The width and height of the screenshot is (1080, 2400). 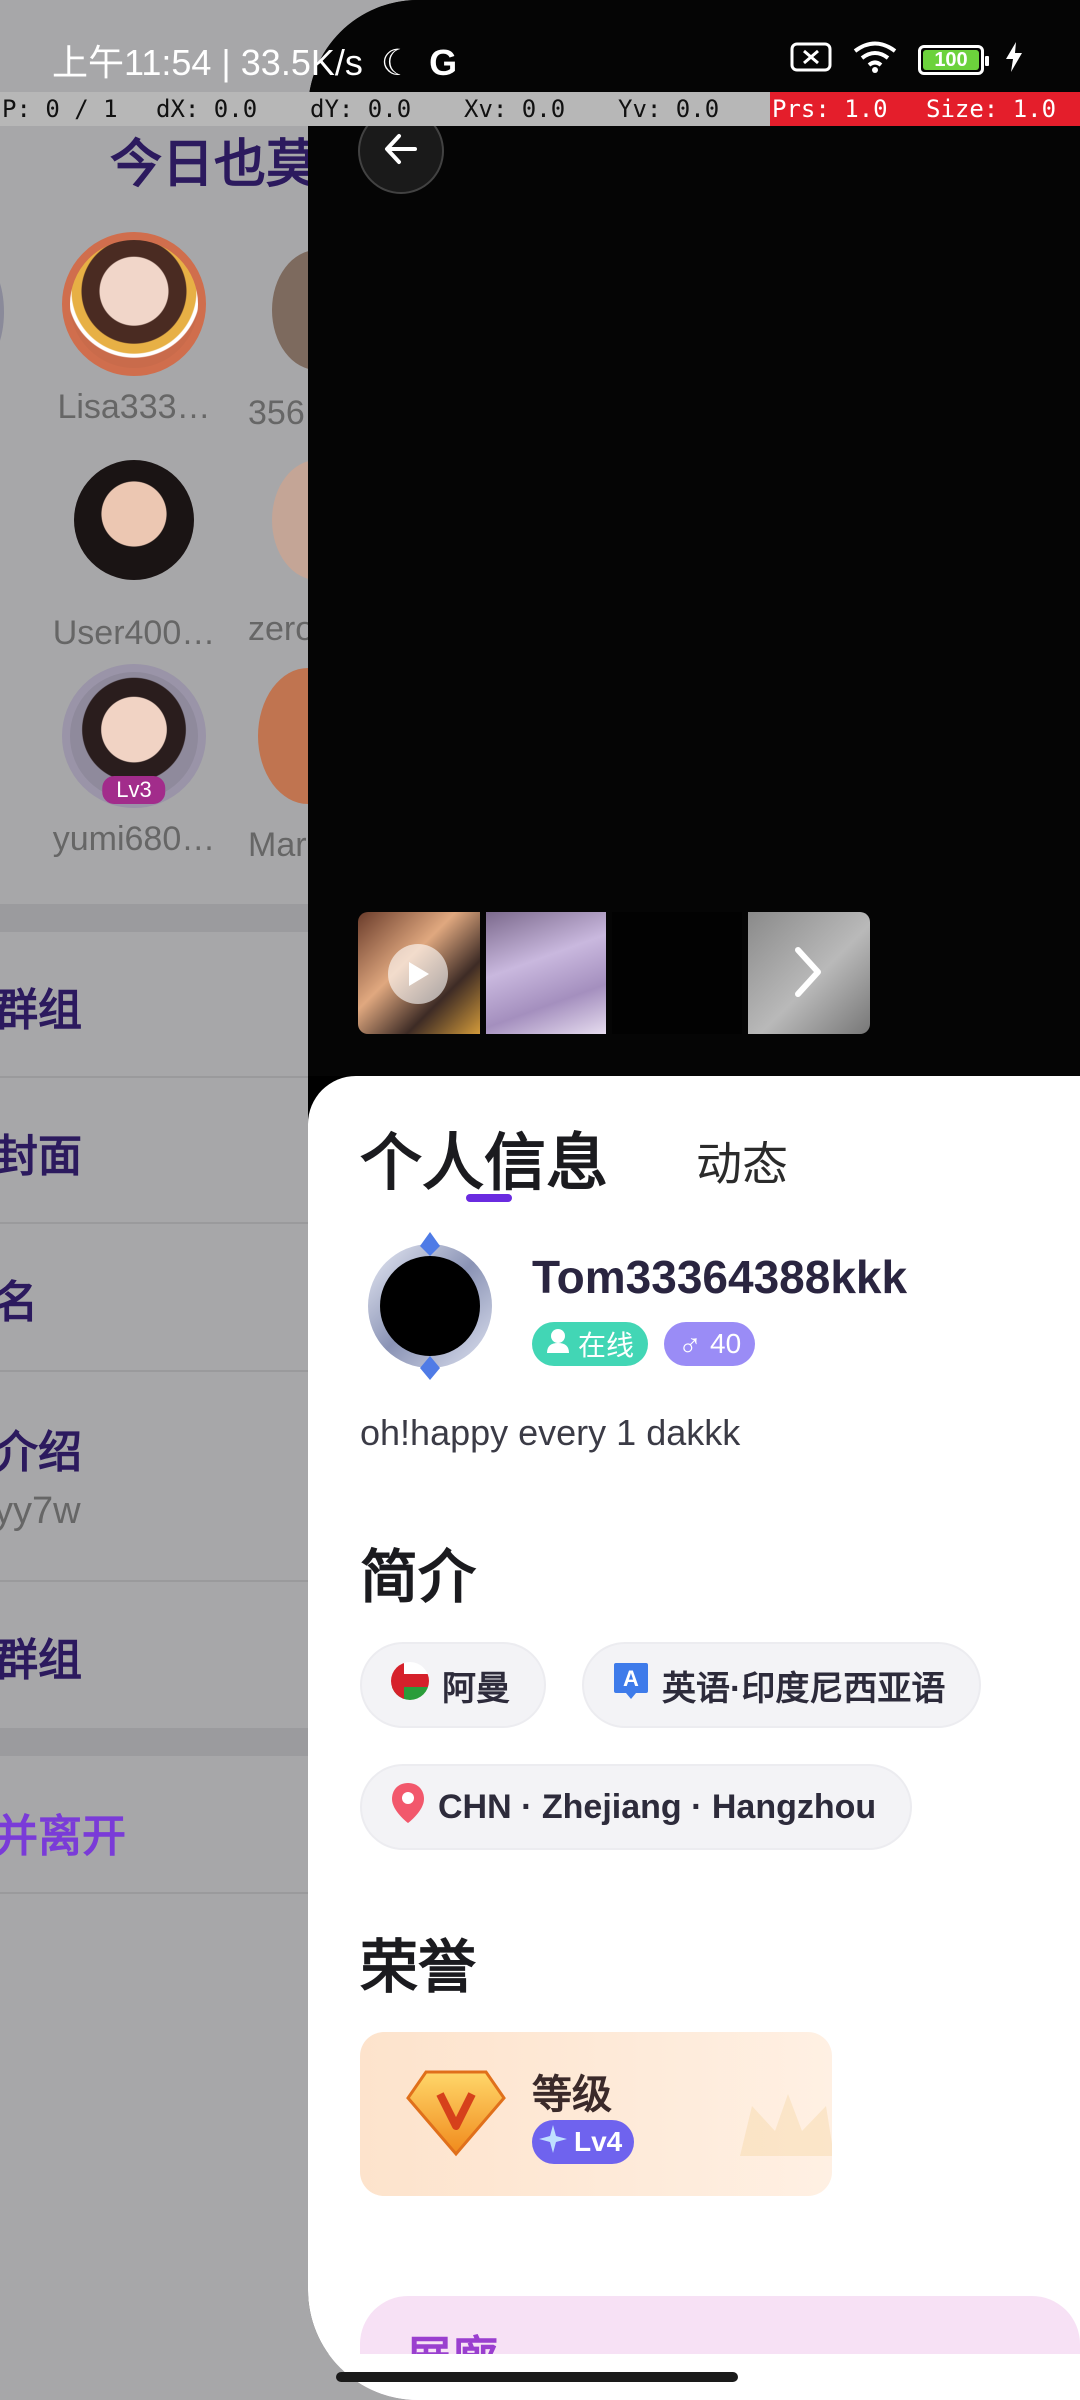 What do you see at coordinates (430, 1306) in the screenshot?
I see `avatar-frame` at bounding box center [430, 1306].